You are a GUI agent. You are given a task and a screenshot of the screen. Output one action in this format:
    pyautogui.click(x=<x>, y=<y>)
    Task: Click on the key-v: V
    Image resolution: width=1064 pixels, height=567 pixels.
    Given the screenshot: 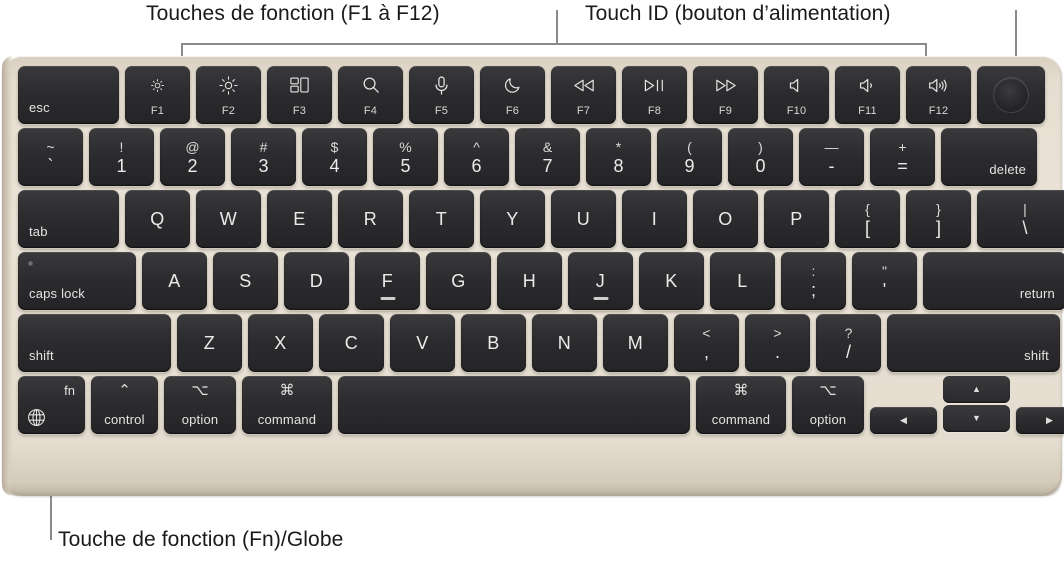 What is the action you would take?
    pyautogui.click(x=422, y=343)
    